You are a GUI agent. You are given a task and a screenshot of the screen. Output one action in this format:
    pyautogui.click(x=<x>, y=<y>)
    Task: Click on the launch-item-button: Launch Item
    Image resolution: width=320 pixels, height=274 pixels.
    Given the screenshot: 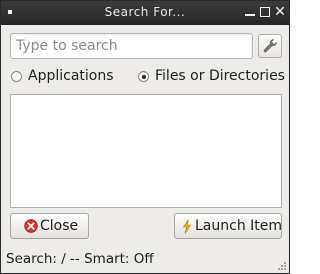 What is the action you would take?
    pyautogui.click(x=228, y=226)
    